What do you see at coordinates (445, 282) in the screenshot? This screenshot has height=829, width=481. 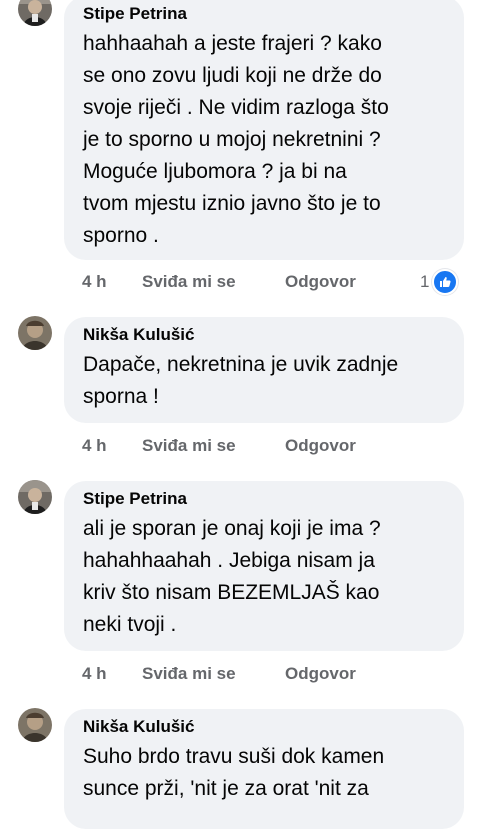 I see `thumbs-up-icon` at bounding box center [445, 282].